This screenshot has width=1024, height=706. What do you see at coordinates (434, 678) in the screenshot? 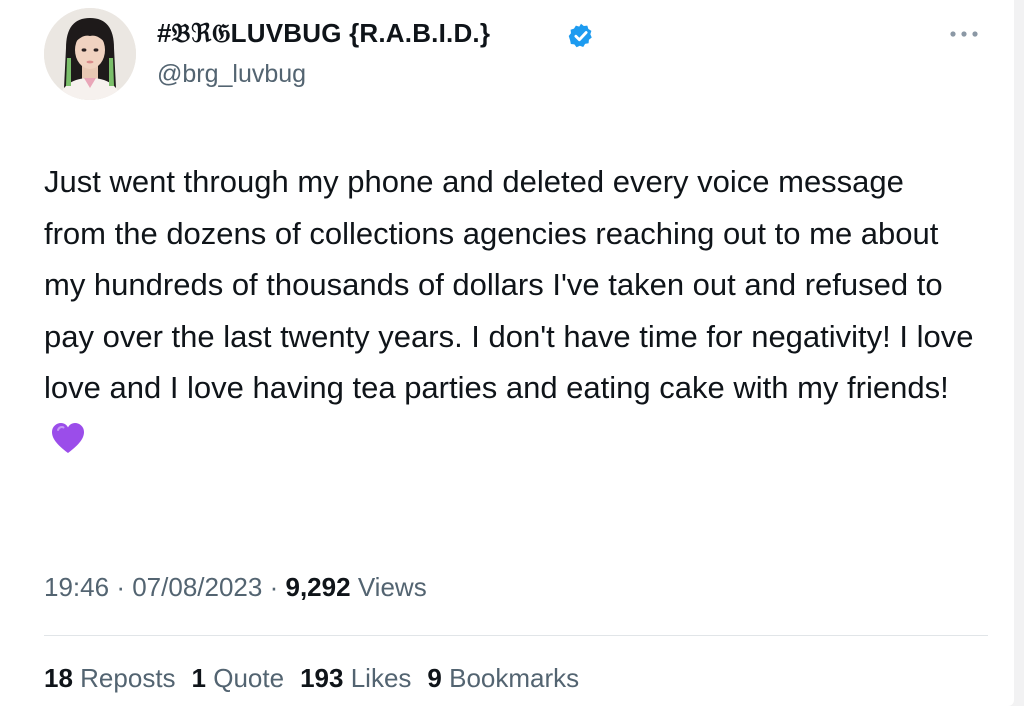
I see `bookmarks-count: 9` at bounding box center [434, 678].